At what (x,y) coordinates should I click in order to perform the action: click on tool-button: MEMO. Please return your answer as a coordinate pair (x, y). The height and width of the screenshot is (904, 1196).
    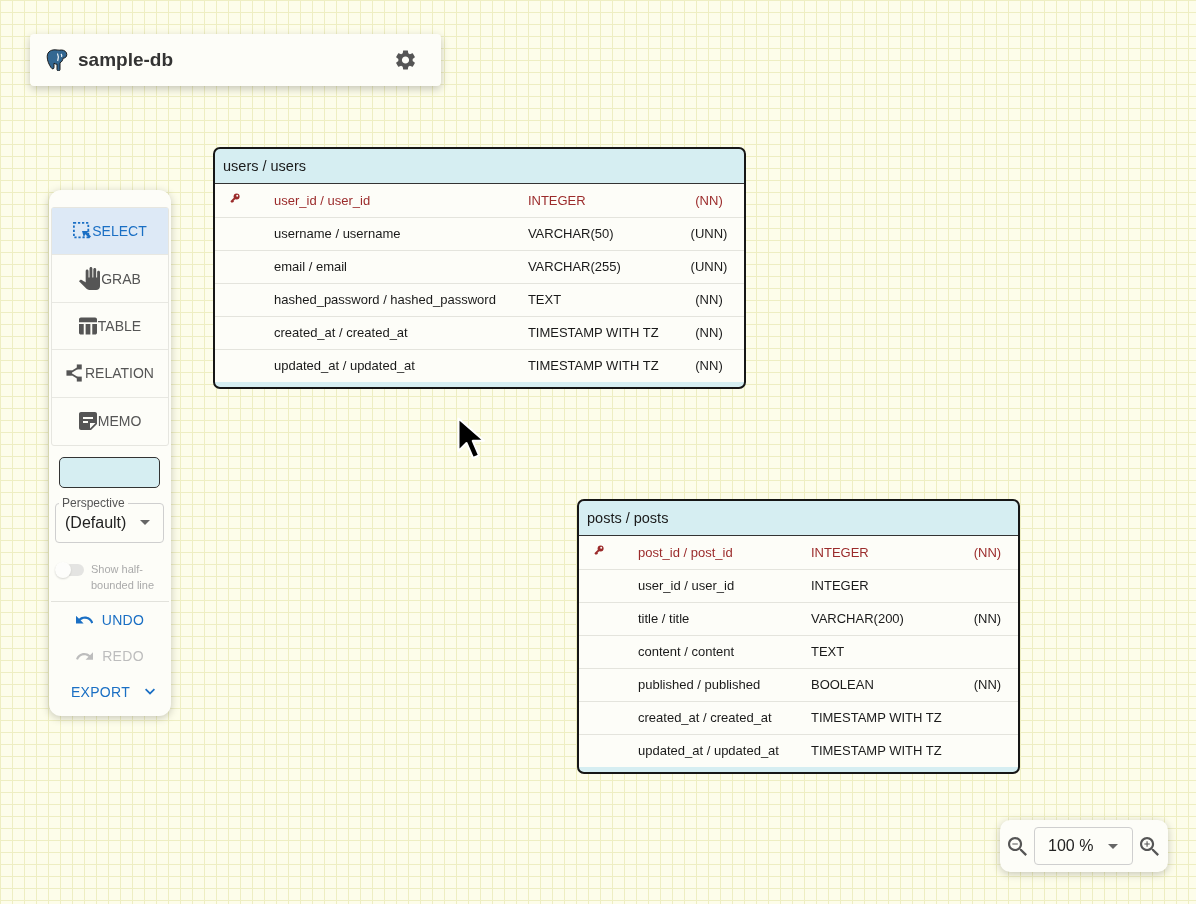
    Looking at the image, I should click on (110, 421).